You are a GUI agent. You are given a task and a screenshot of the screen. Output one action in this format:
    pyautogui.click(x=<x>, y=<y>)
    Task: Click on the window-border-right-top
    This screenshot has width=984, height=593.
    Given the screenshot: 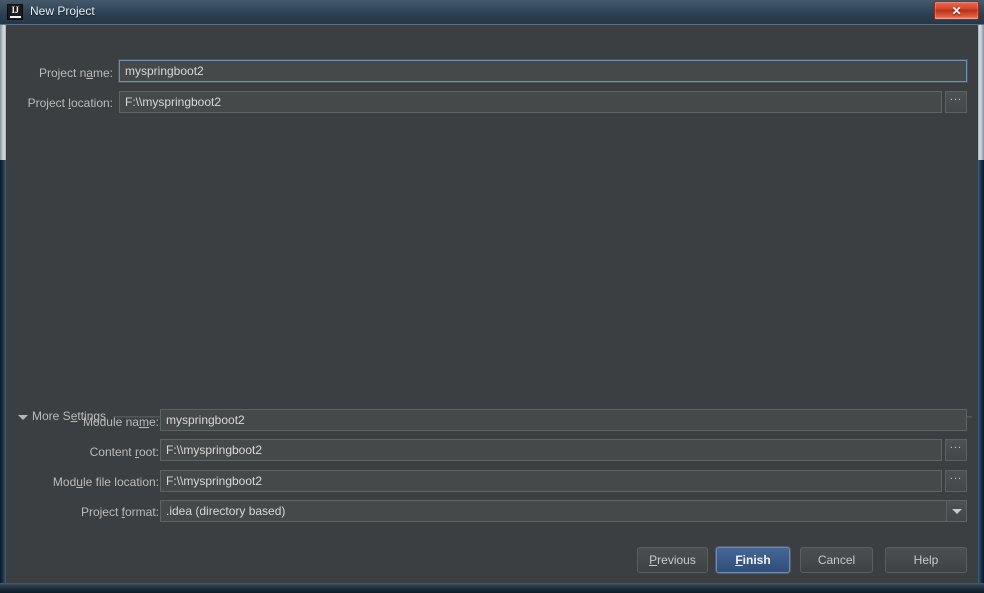 What is the action you would take?
    pyautogui.click(x=981, y=94)
    